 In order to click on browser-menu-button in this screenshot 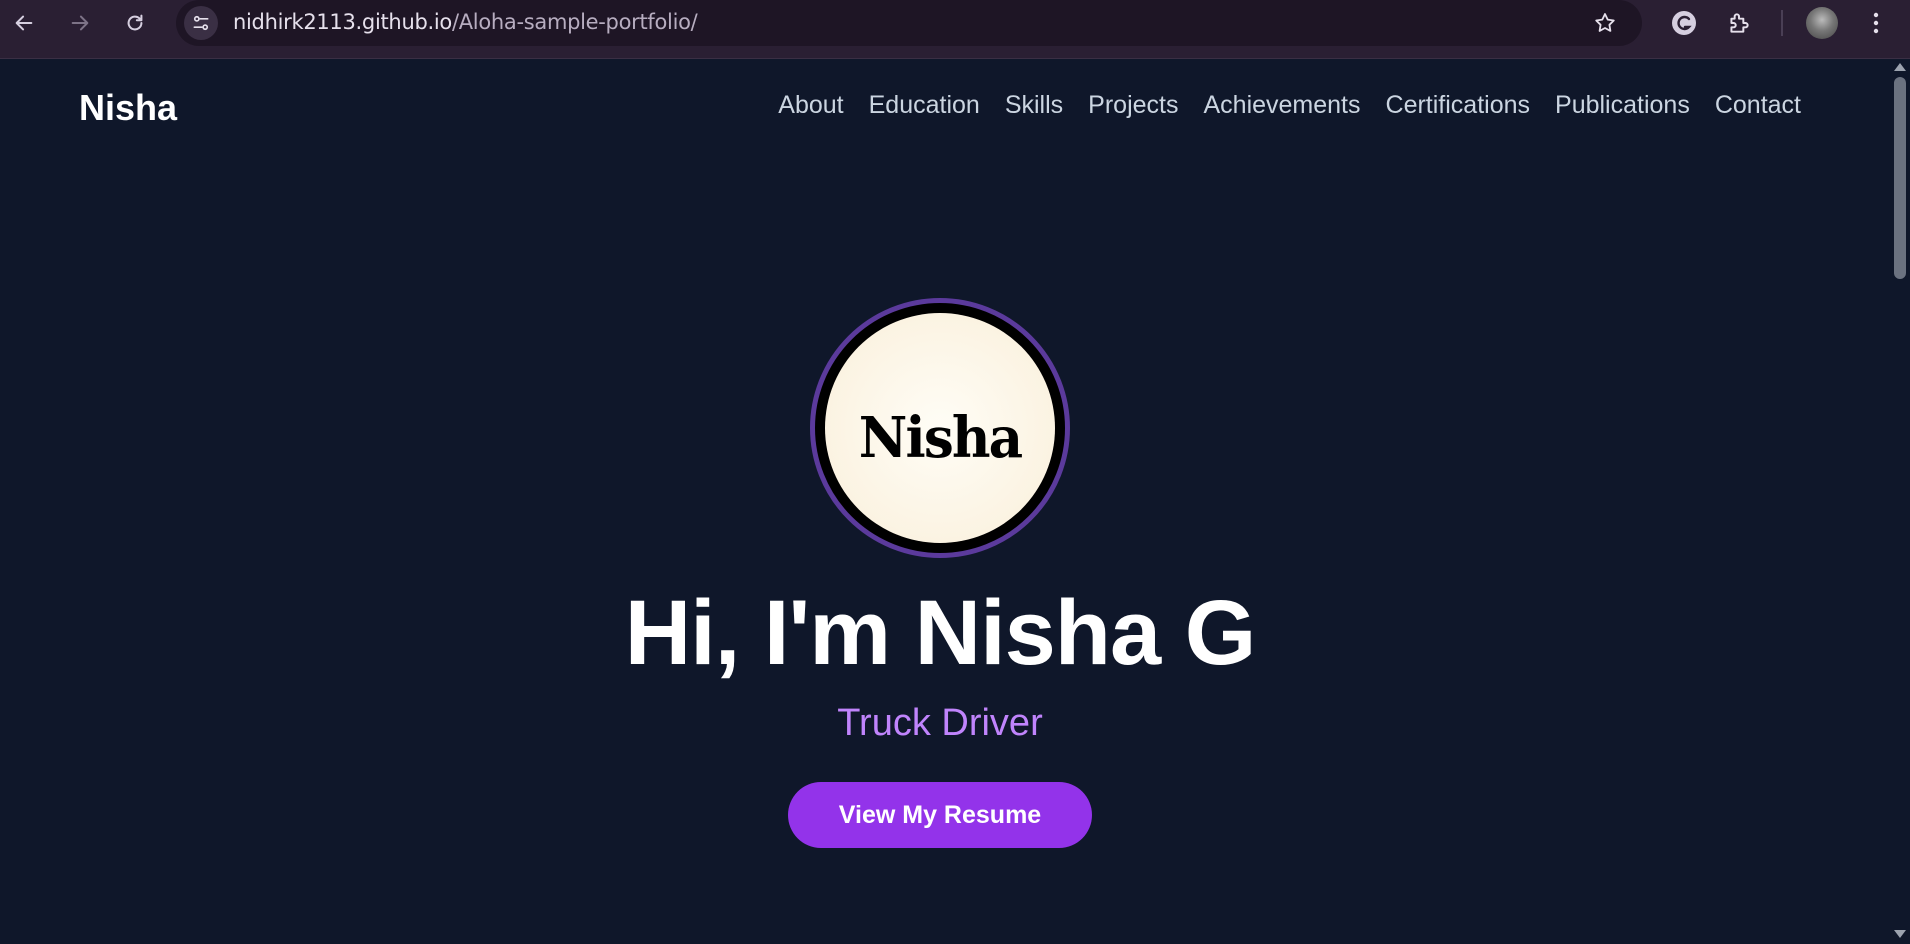, I will do `click(1876, 23)`.